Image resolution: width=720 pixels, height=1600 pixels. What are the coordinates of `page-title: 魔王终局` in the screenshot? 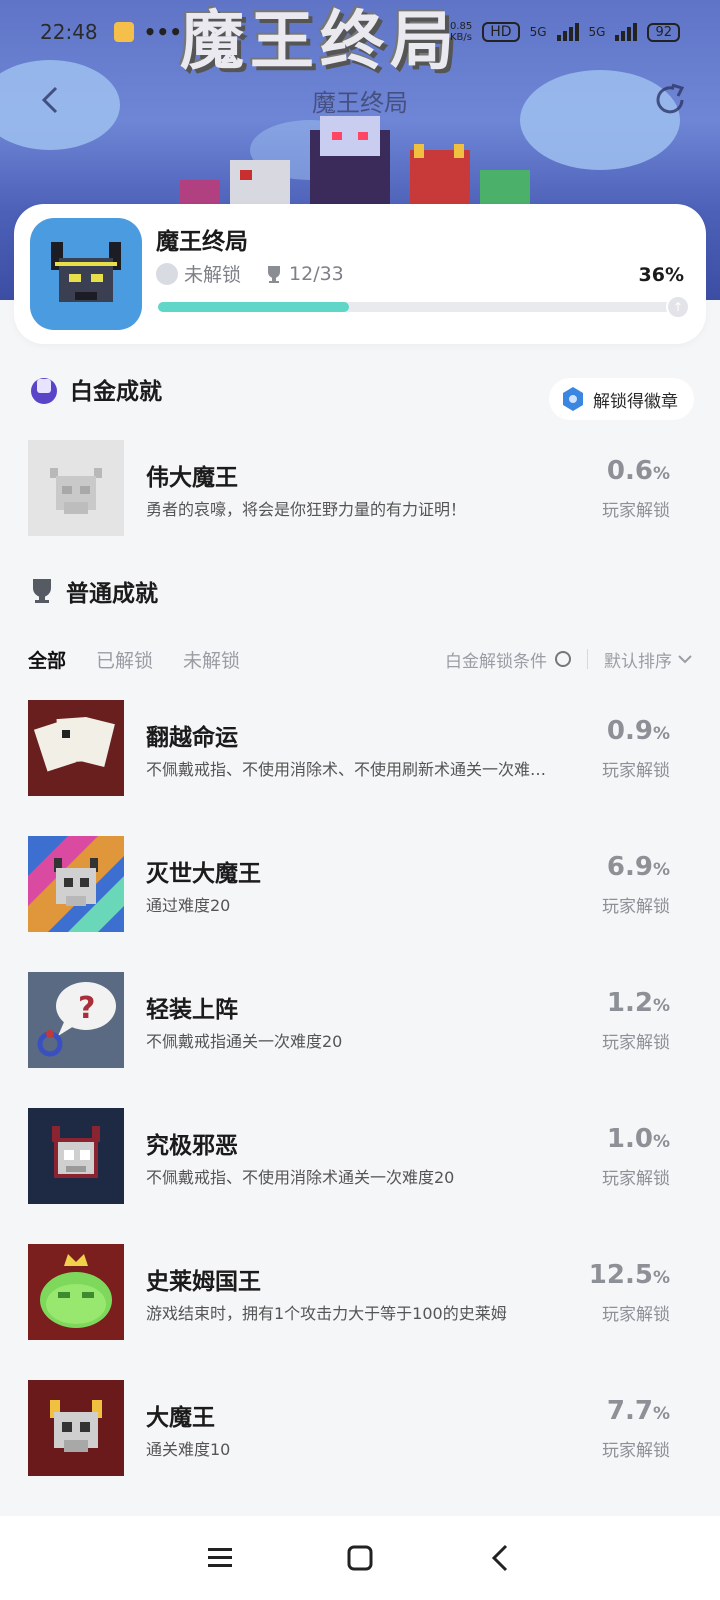 It's located at (360, 102).